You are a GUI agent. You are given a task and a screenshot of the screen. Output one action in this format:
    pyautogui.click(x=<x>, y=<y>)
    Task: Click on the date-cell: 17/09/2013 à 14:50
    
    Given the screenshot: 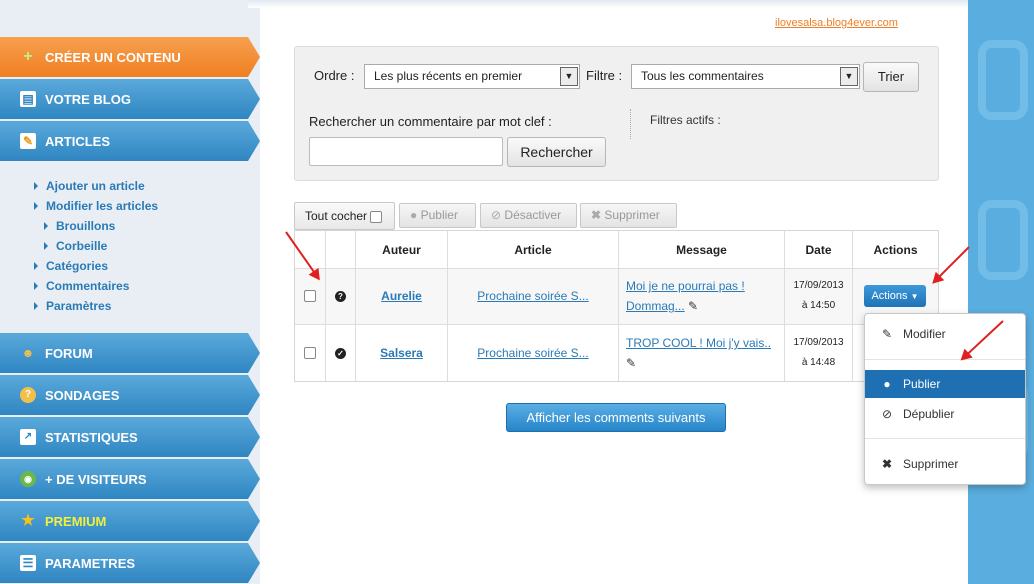 What is the action you would take?
    pyautogui.click(x=818, y=296)
    